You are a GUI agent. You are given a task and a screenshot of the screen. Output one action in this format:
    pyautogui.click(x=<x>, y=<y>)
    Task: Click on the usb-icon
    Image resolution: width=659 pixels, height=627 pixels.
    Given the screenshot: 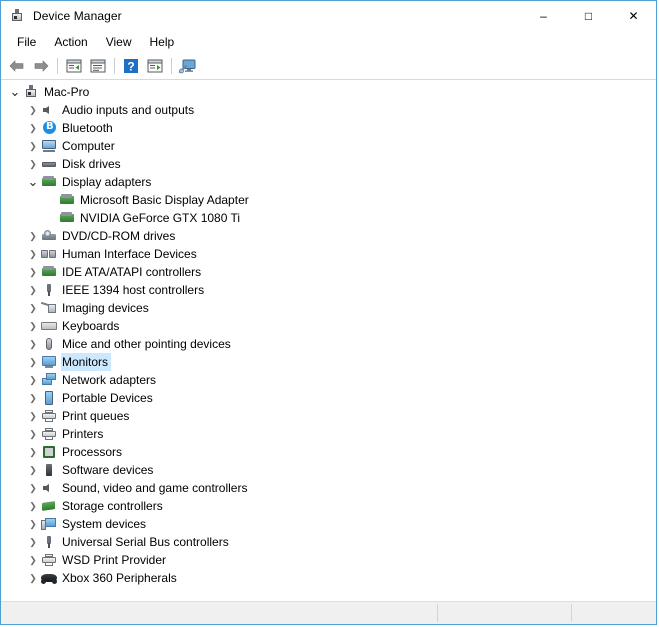 What is the action you would take?
    pyautogui.click(x=49, y=542)
    